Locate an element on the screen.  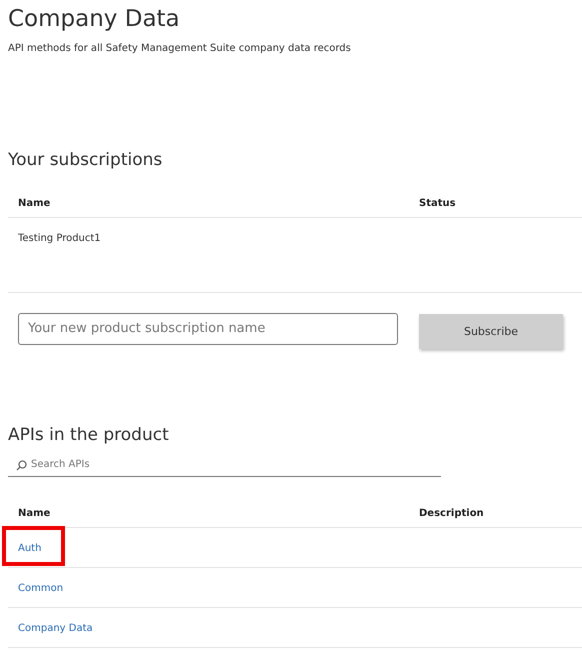
api-link: Common is located at coordinates (41, 594).